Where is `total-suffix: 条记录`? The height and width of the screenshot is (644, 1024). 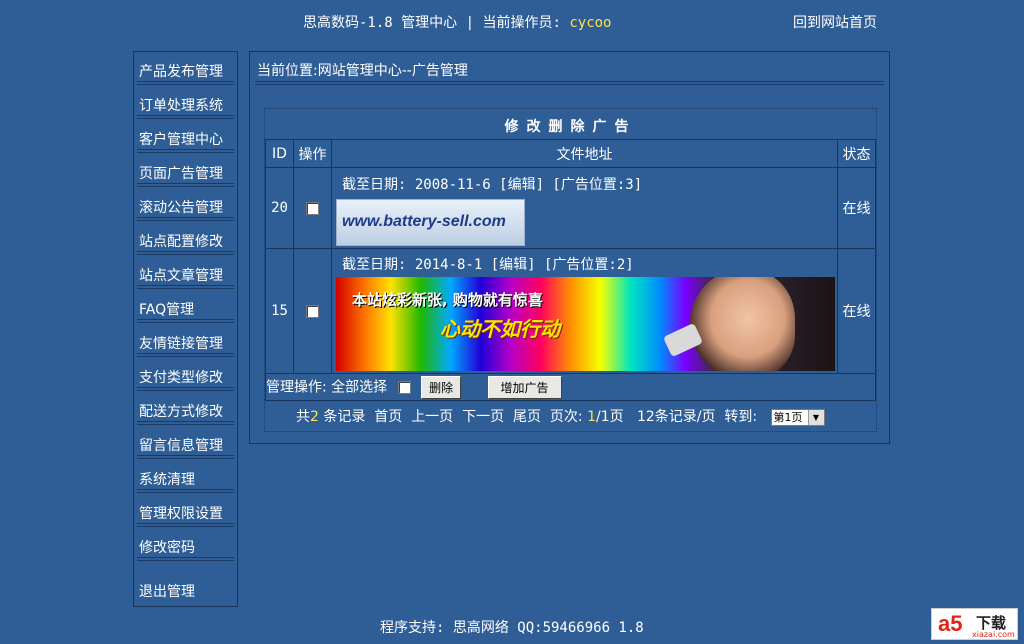
total-suffix: 条记录 is located at coordinates (342, 417).